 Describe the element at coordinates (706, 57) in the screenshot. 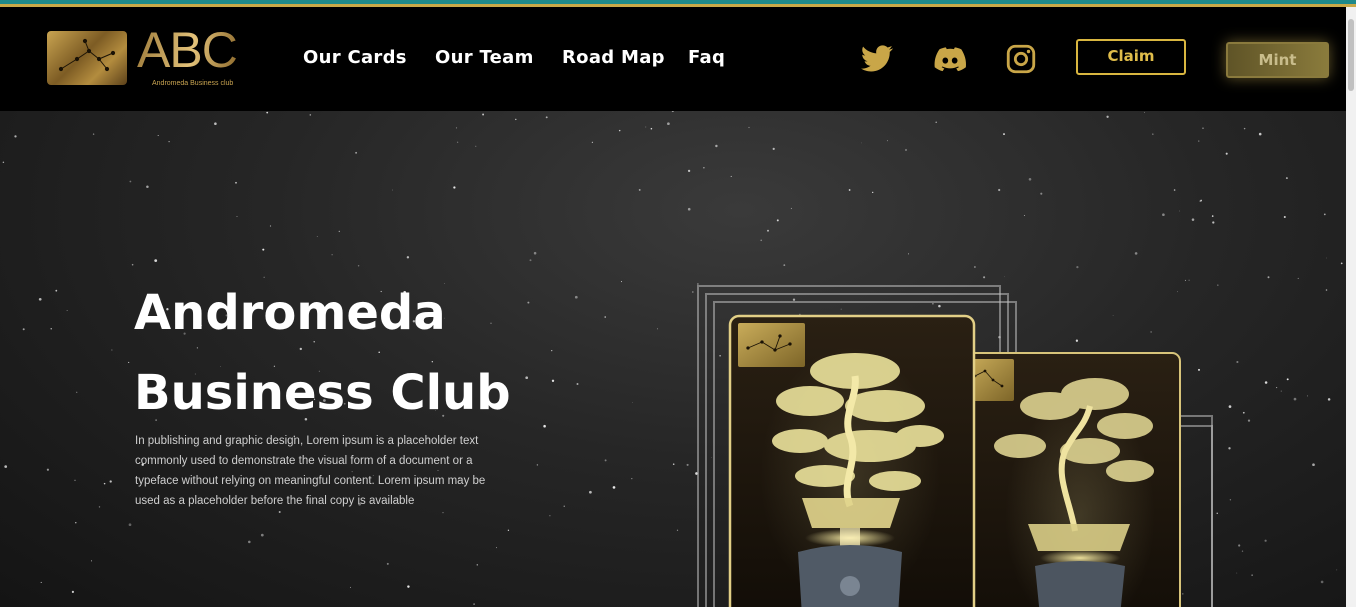

I see `nav-faq: Faq` at that location.